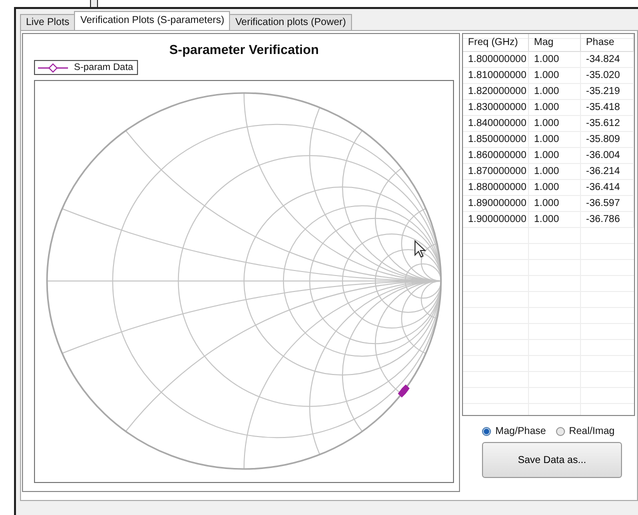 This screenshot has height=515, width=638. Describe the element at coordinates (496, 76) in the screenshot. I see `table-cell: 1.810000000` at that location.